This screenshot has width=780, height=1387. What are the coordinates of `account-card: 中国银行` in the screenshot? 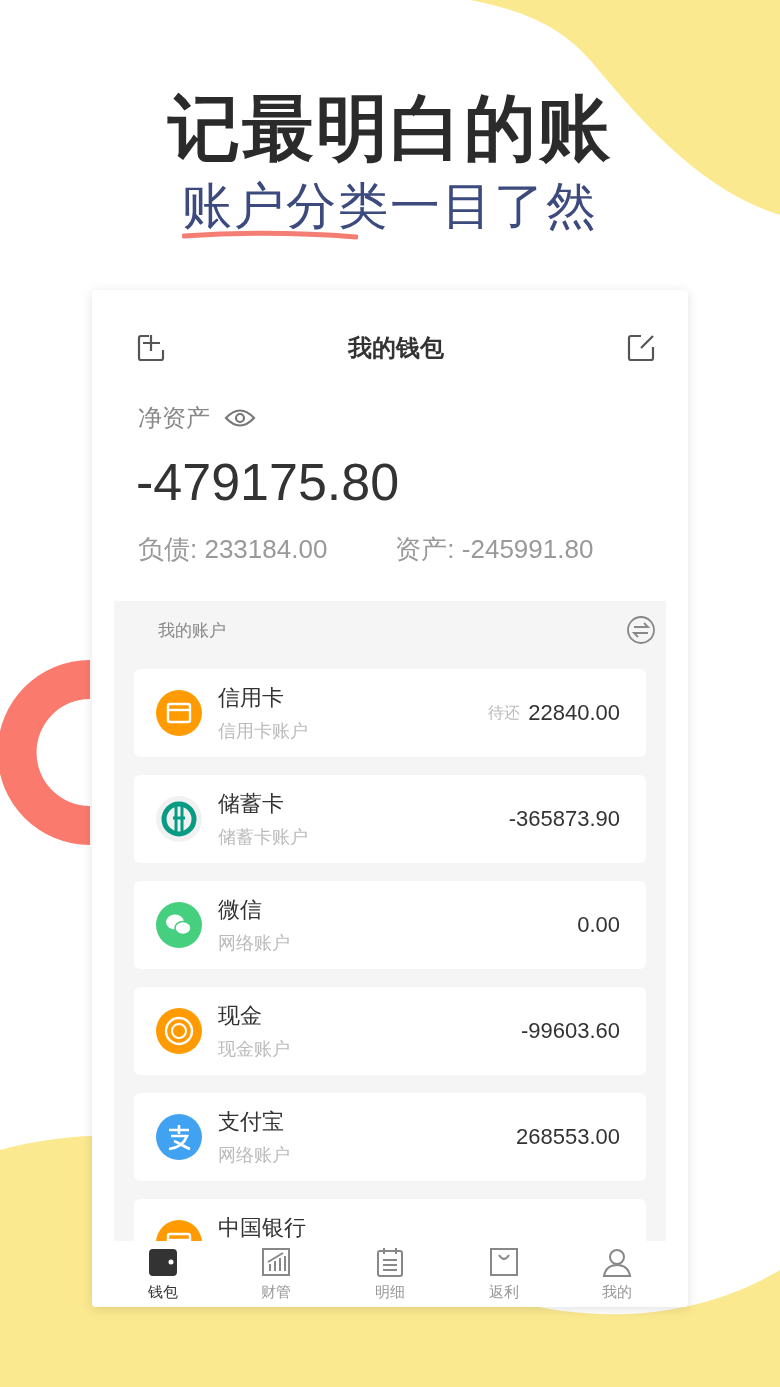 It's located at (390, 1220).